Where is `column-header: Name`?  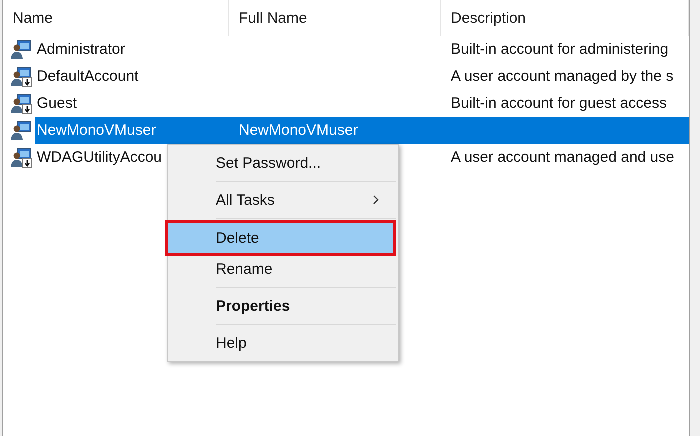
column-header: Name is located at coordinates (116, 18).